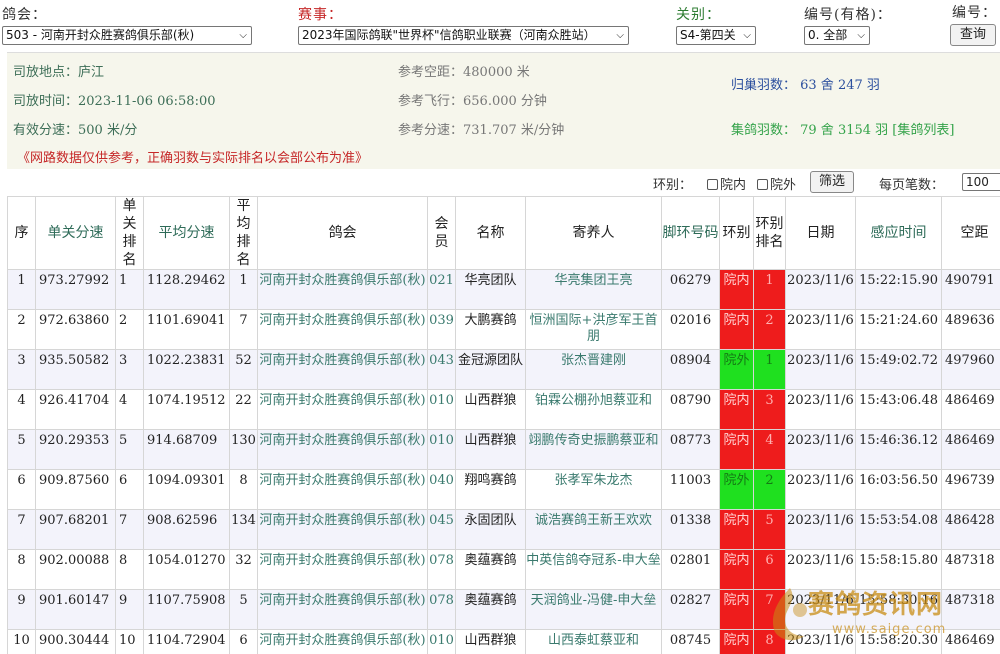 Image resolution: width=1000 pixels, height=654 pixels. What do you see at coordinates (75, 329) in the screenshot?
I see `cell-speed: 972.63860` at bounding box center [75, 329].